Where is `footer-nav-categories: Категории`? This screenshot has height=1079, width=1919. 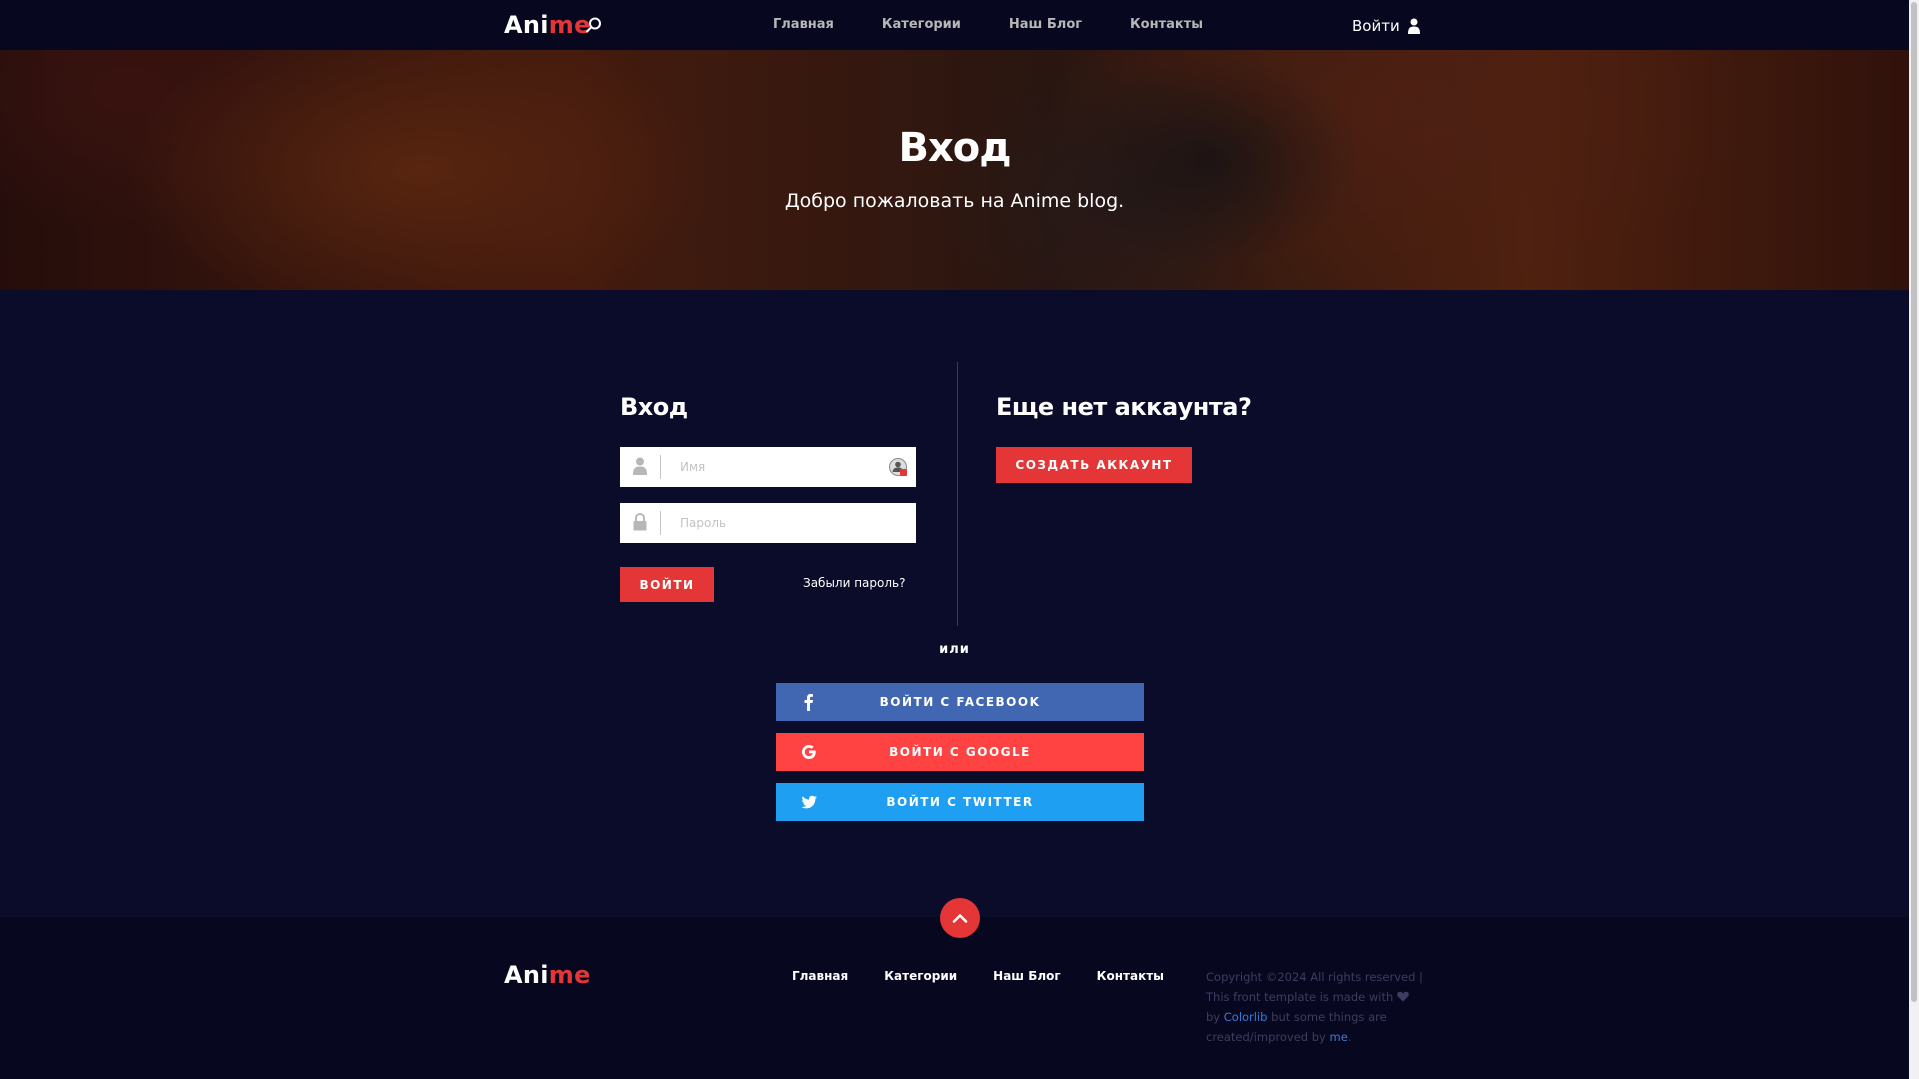 footer-nav-categories: Категории is located at coordinates (920, 976).